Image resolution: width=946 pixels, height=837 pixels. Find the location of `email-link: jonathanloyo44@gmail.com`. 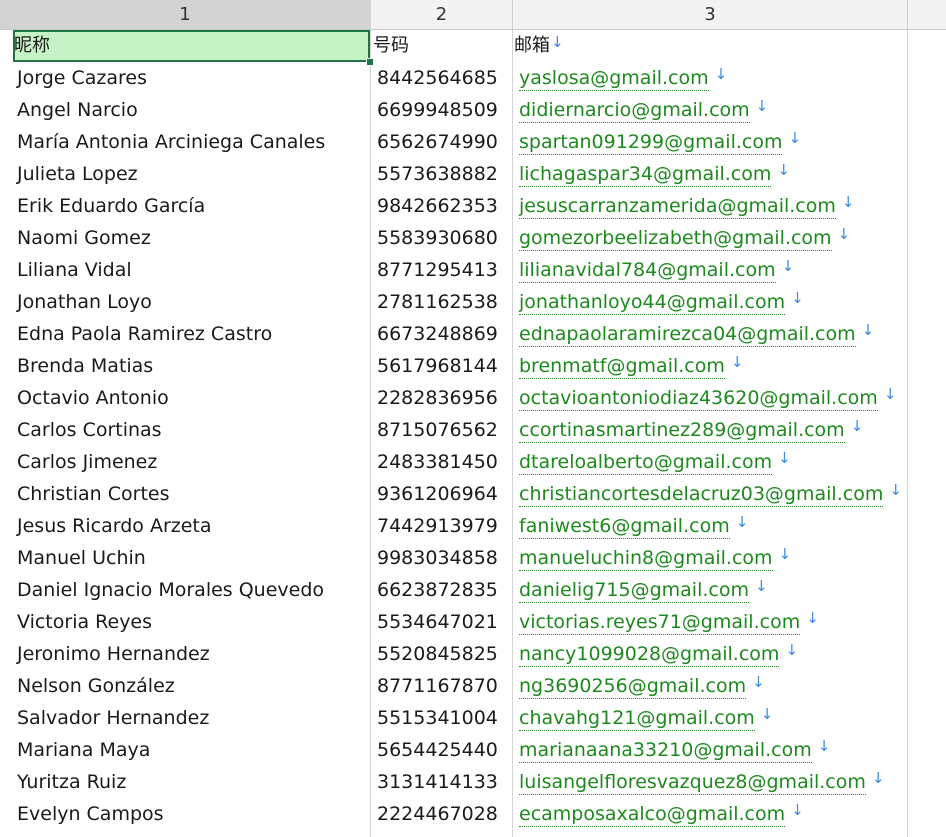

email-link: jonathanloyo44@gmail.com is located at coordinates (652, 302).